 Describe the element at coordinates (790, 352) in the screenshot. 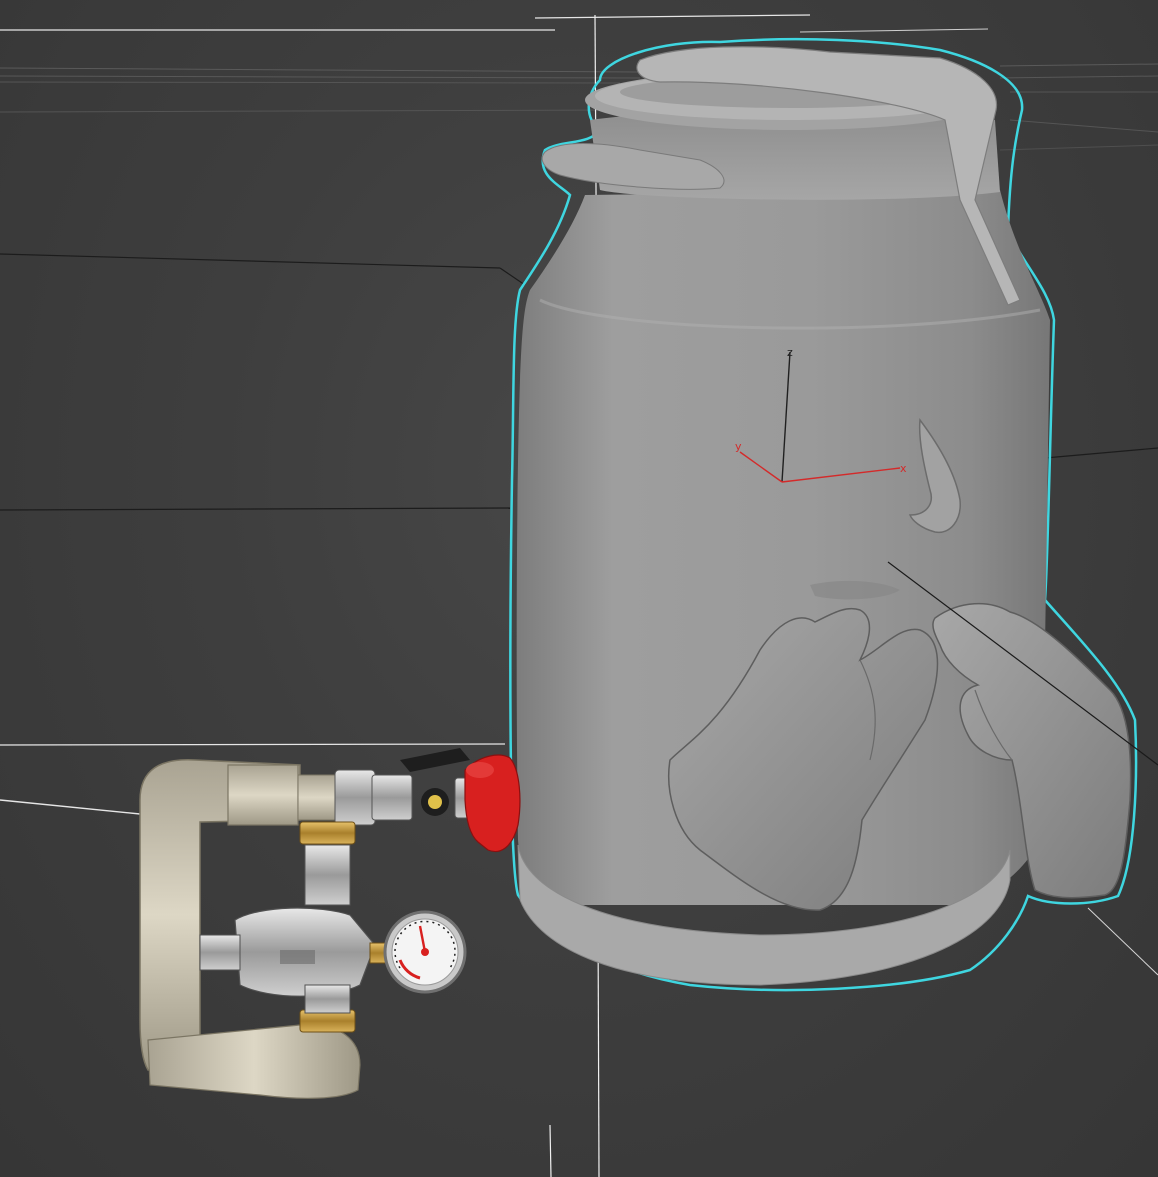

I see `gizmo-z-label: z` at that location.